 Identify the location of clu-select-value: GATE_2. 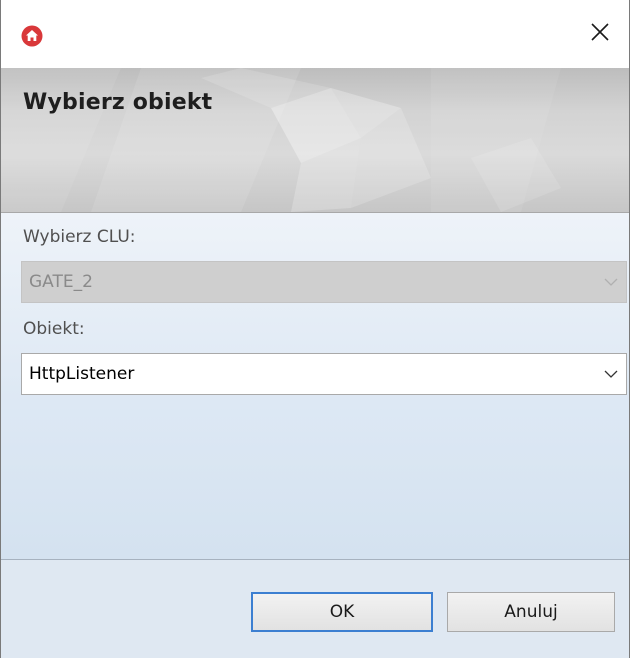
(61, 282).